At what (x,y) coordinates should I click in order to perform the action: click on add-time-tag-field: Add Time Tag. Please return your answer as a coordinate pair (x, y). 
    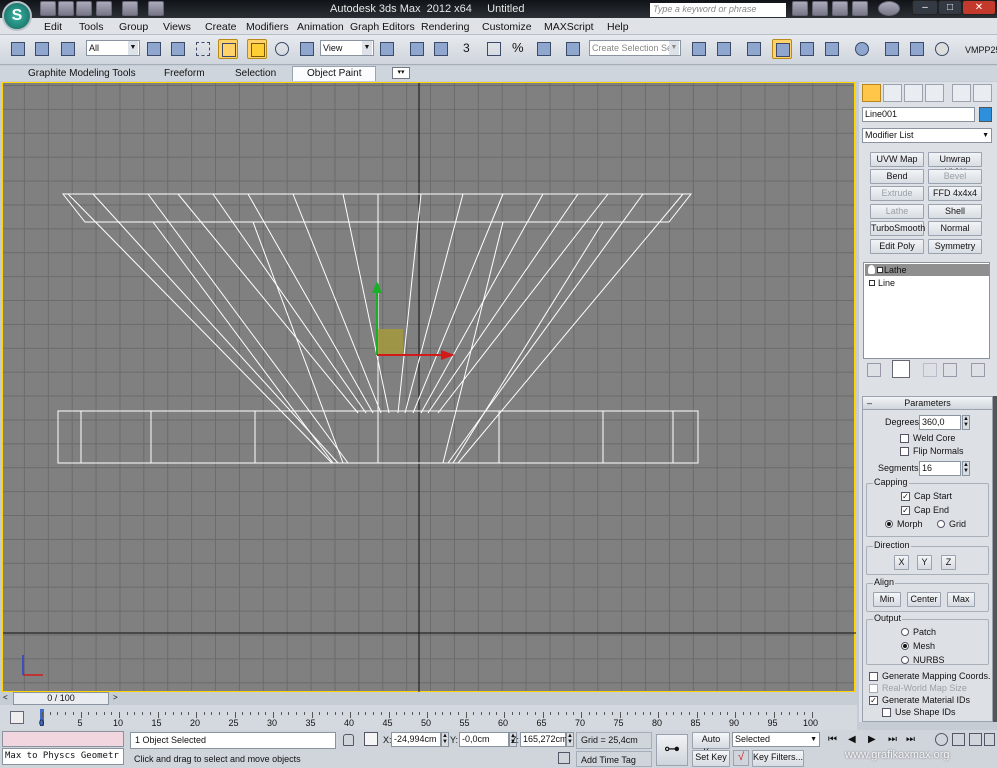
    Looking at the image, I should click on (614, 759).